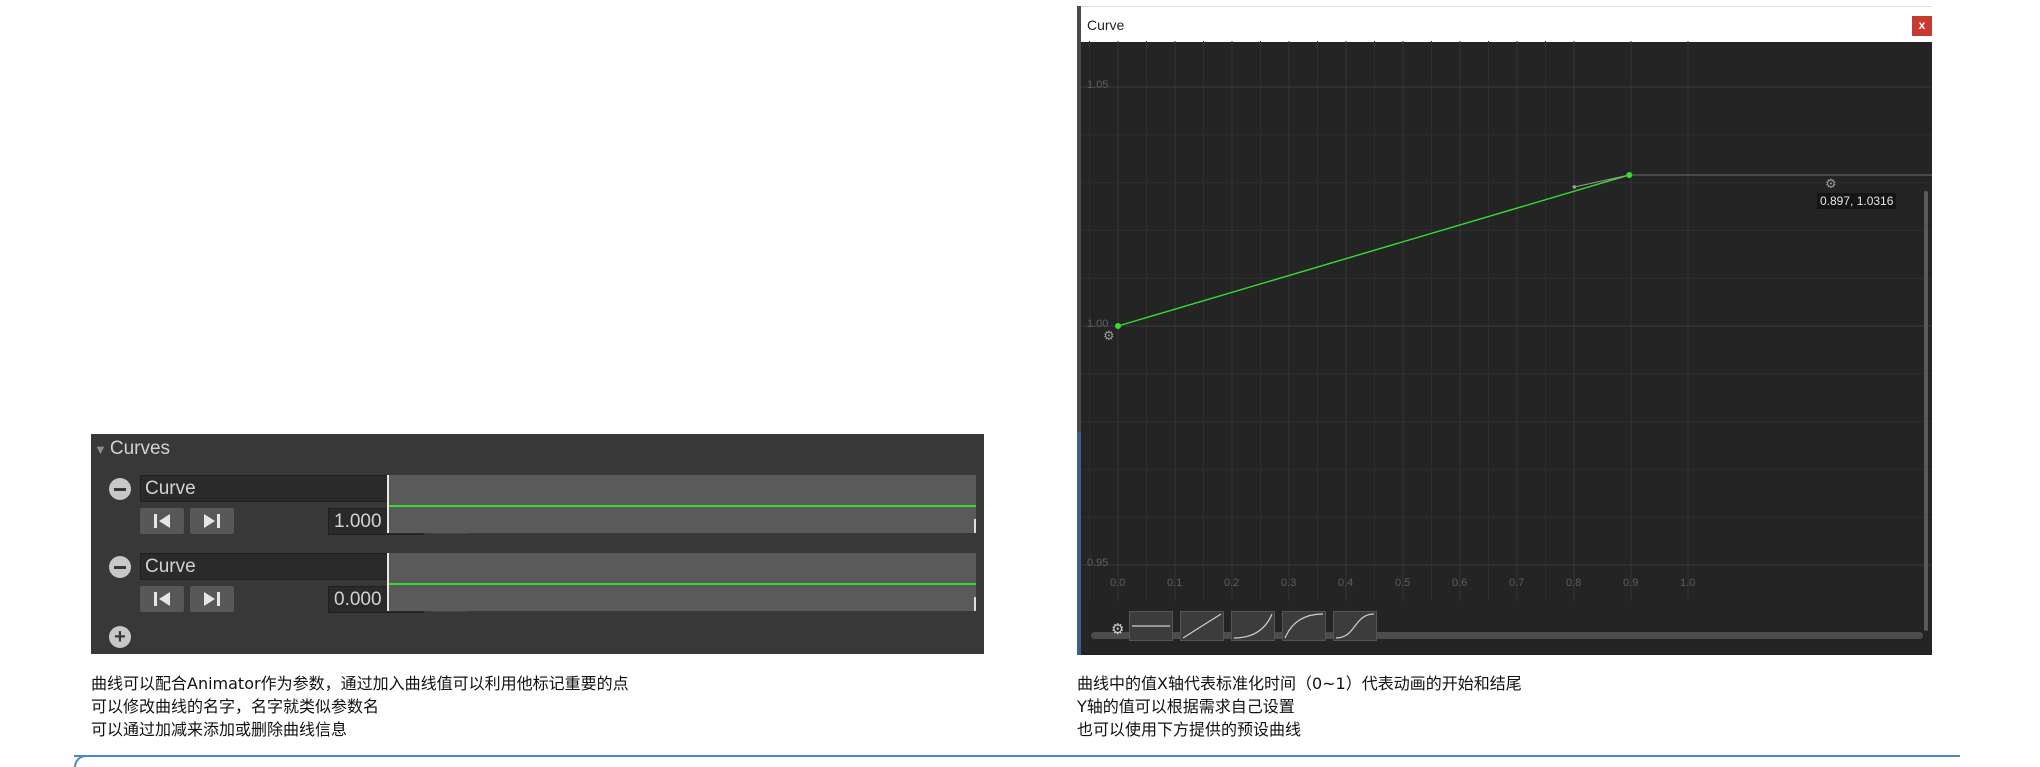 The height and width of the screenshot is (767, 2040). Describe the element at coordinates (120, 637) in the screenshot. I see `add-curve-button: +` at that location.